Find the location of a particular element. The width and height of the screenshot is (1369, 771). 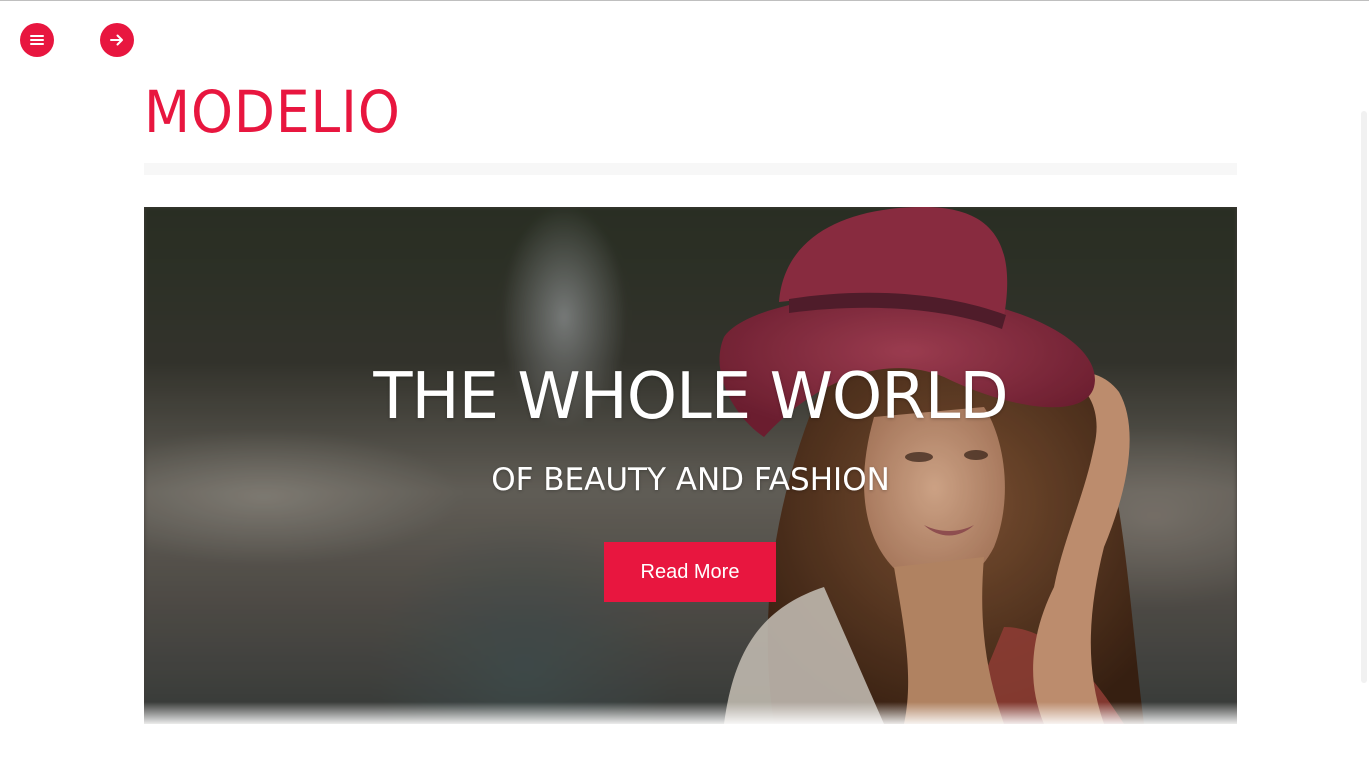

read-more-button: Read More is located at coordinates (690, 572).